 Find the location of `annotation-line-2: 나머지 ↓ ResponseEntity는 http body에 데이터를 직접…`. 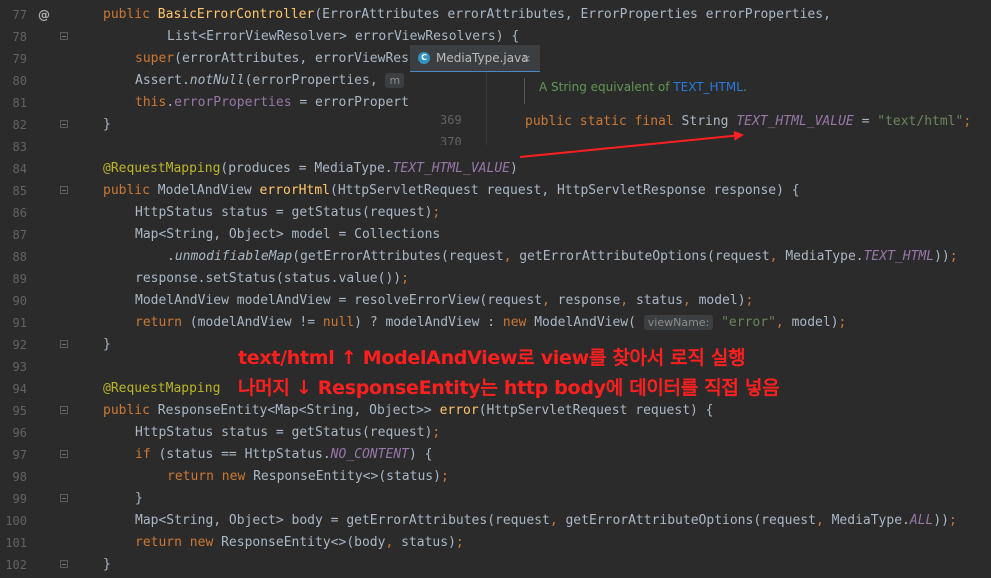

annotation-line-2: 나머지 ↓ ResponseEntity는 http body에 데이터를 직접… is located at coordinates (509, 388).